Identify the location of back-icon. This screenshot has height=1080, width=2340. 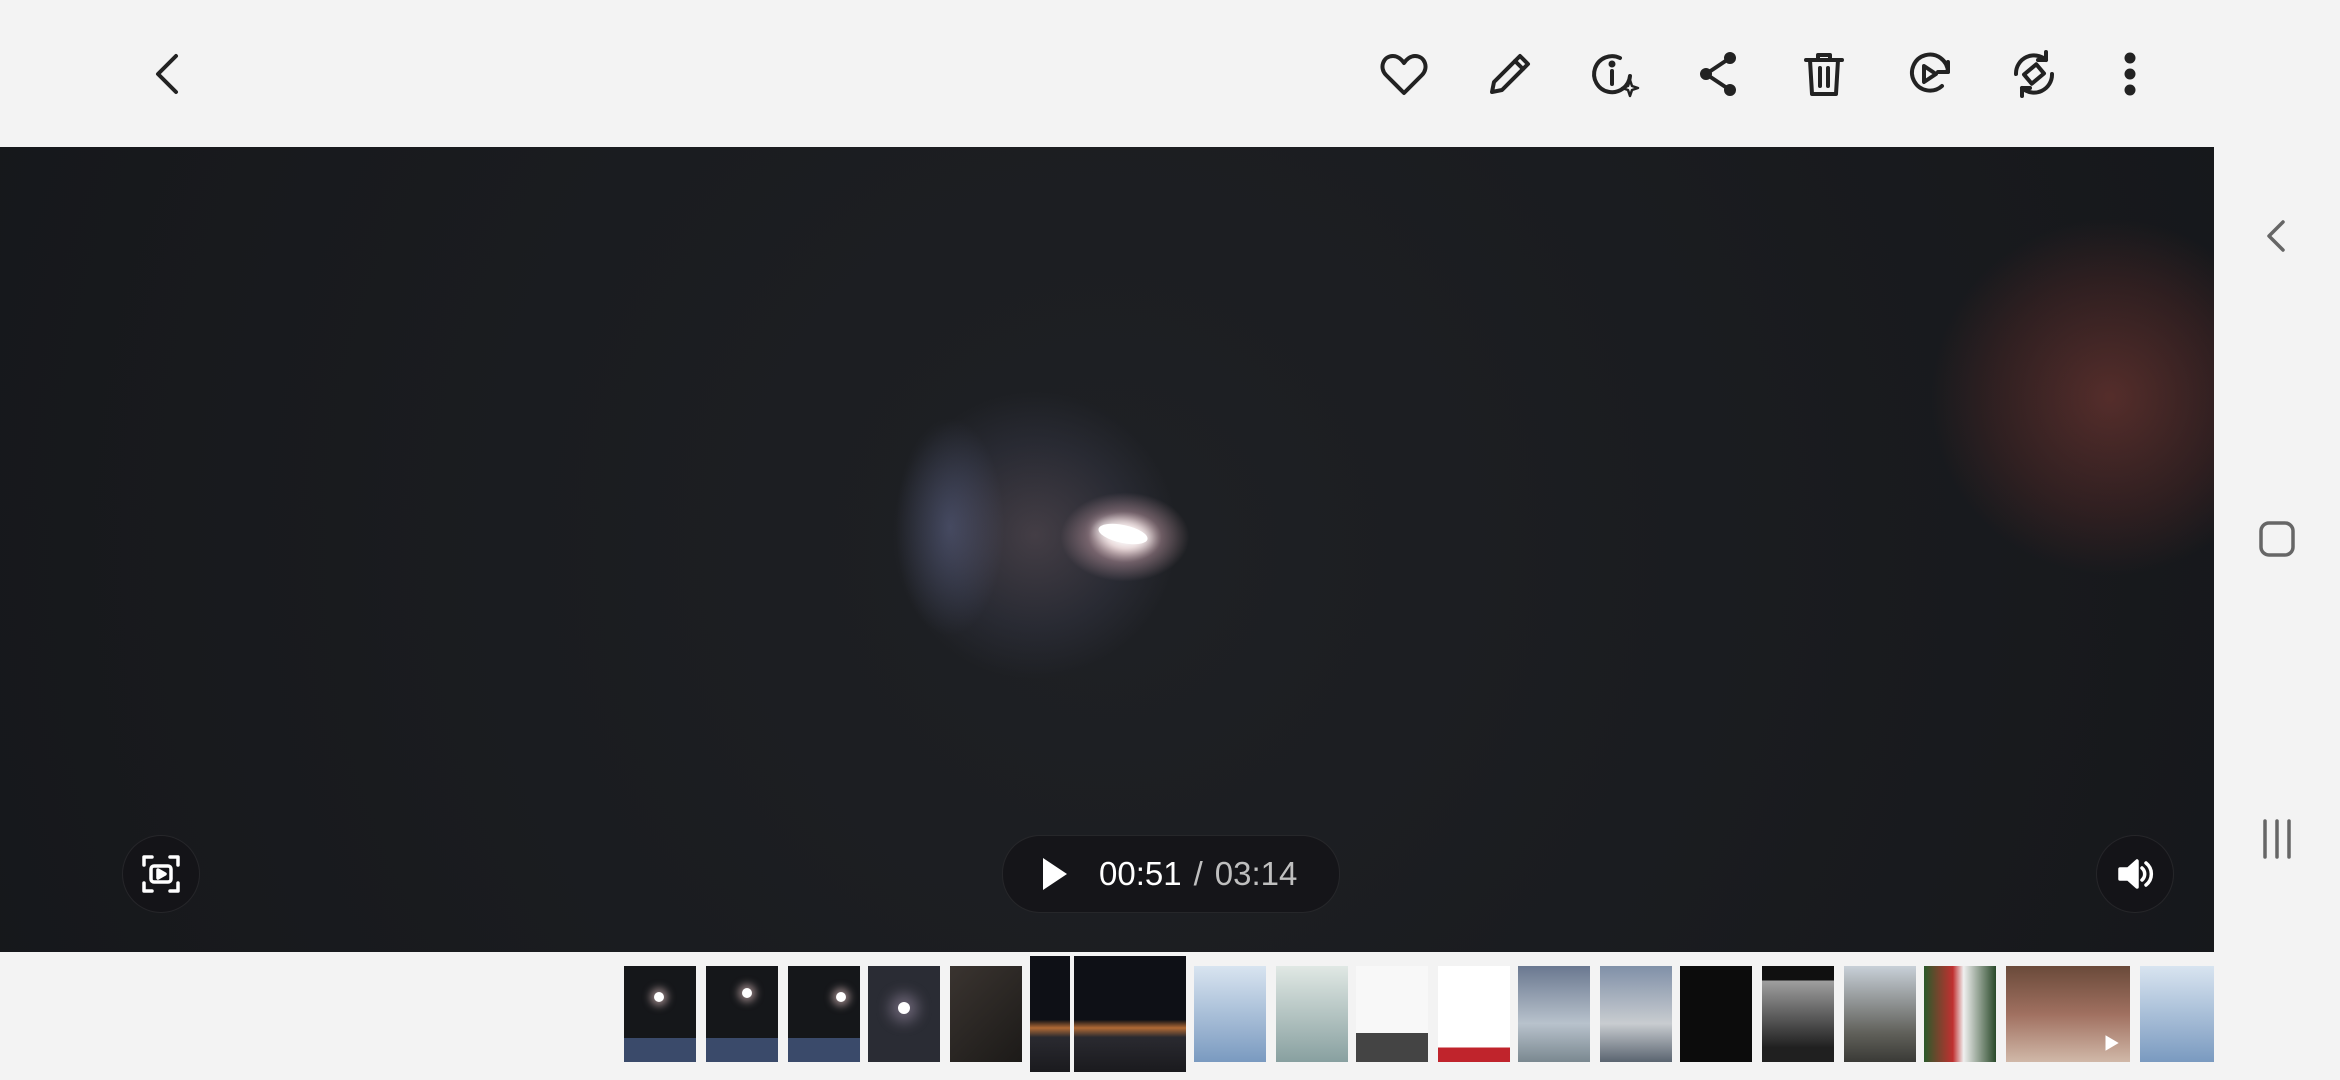
(2276, 236).